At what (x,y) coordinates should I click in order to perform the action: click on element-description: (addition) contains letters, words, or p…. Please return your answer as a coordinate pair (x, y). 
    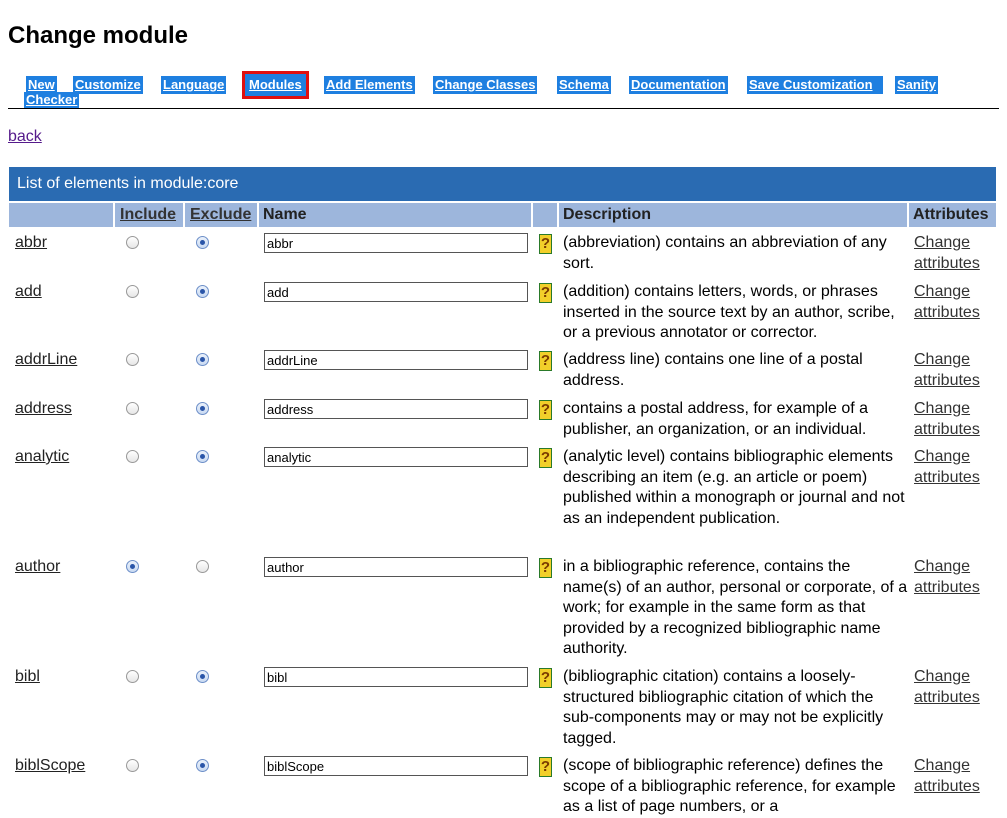
    Looking at the image, I should click on (729, 312).